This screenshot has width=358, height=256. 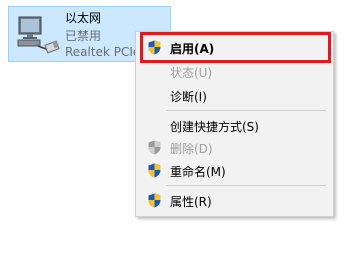 What do you see at coordinates (234, 148) in the screenshot?
I see `menu-item-delete: 删除(D)` at bounding box center [234, 148].